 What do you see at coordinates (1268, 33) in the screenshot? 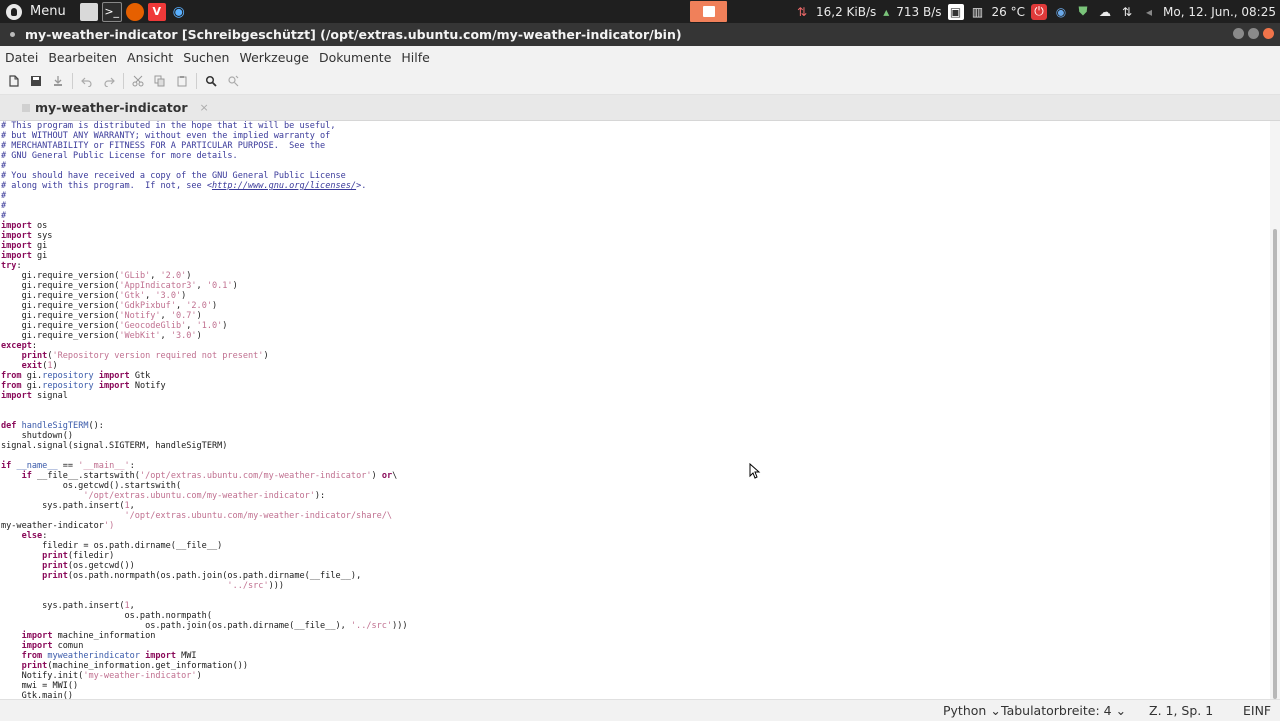
I see `close-icon` at bounding box center [1268, 33].